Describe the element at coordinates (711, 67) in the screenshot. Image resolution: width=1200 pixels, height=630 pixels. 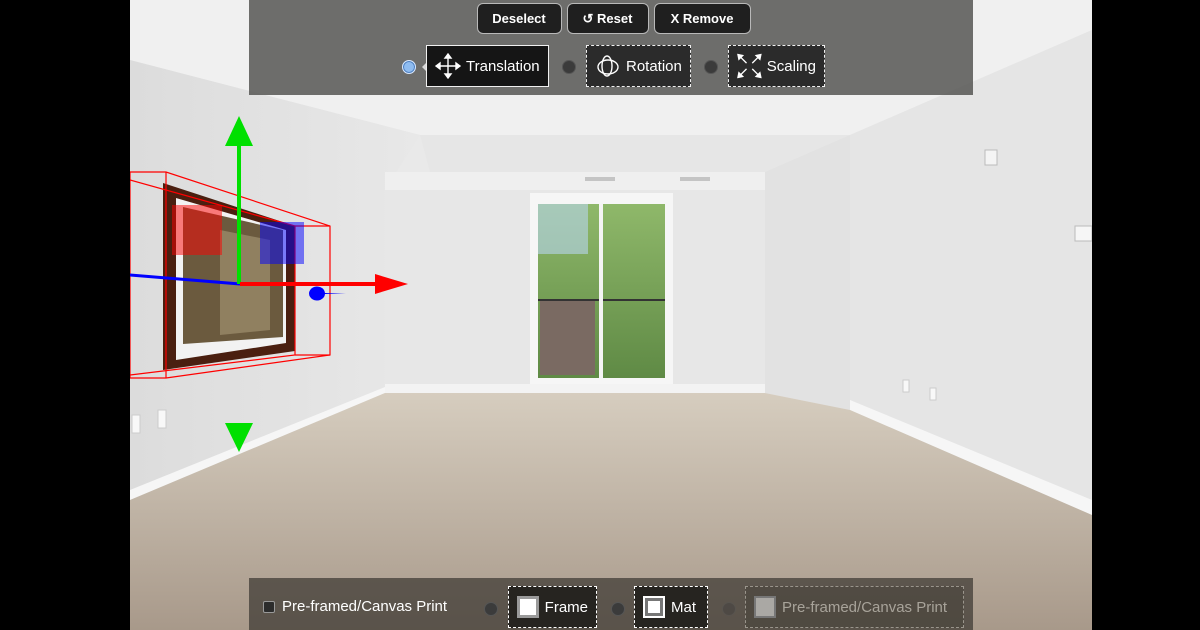
I see `scaling-radio` at that location.